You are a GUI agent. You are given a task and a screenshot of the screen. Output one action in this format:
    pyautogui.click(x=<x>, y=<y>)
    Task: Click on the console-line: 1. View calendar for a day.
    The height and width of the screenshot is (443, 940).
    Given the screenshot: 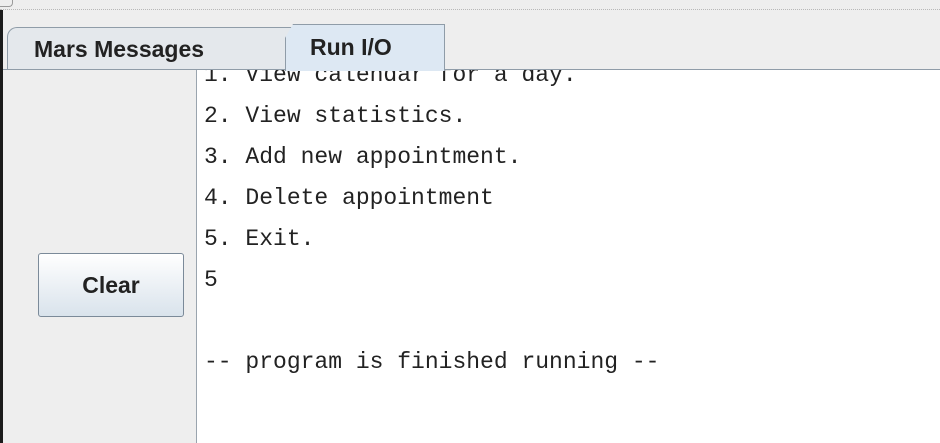 What is the action you would take?
    pyautogui.click(x=390, y=79)
    